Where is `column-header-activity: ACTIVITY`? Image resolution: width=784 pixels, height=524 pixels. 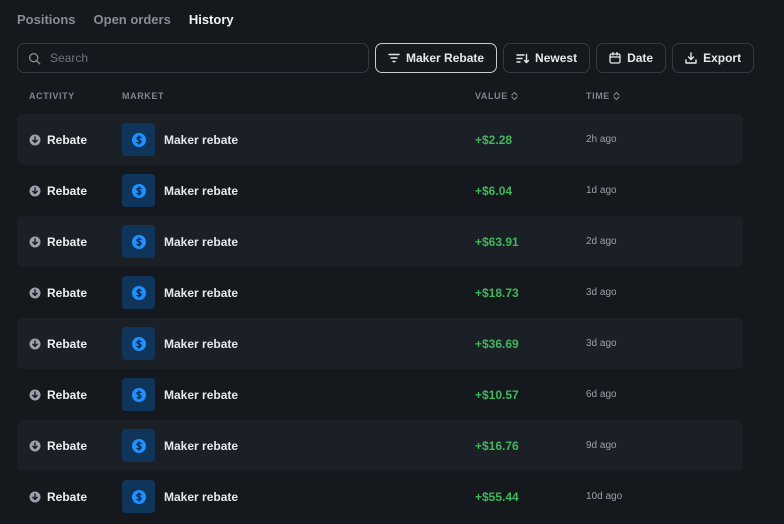 column-header-activity: ACTIVITY is located at coordinates (52, 96).